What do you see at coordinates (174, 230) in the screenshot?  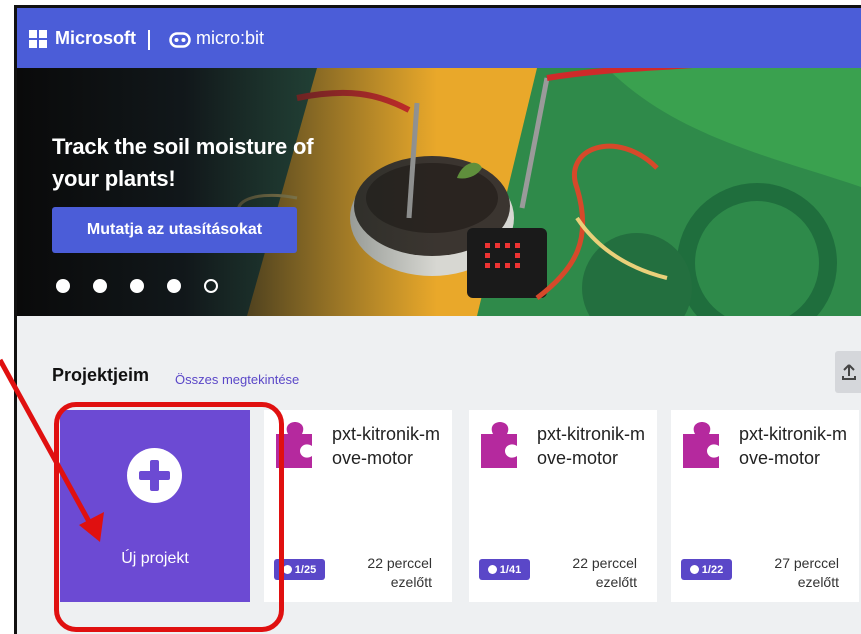 I see `show-instructions-button: Mutatja az utasításokat` at bounding box center [174, 230].